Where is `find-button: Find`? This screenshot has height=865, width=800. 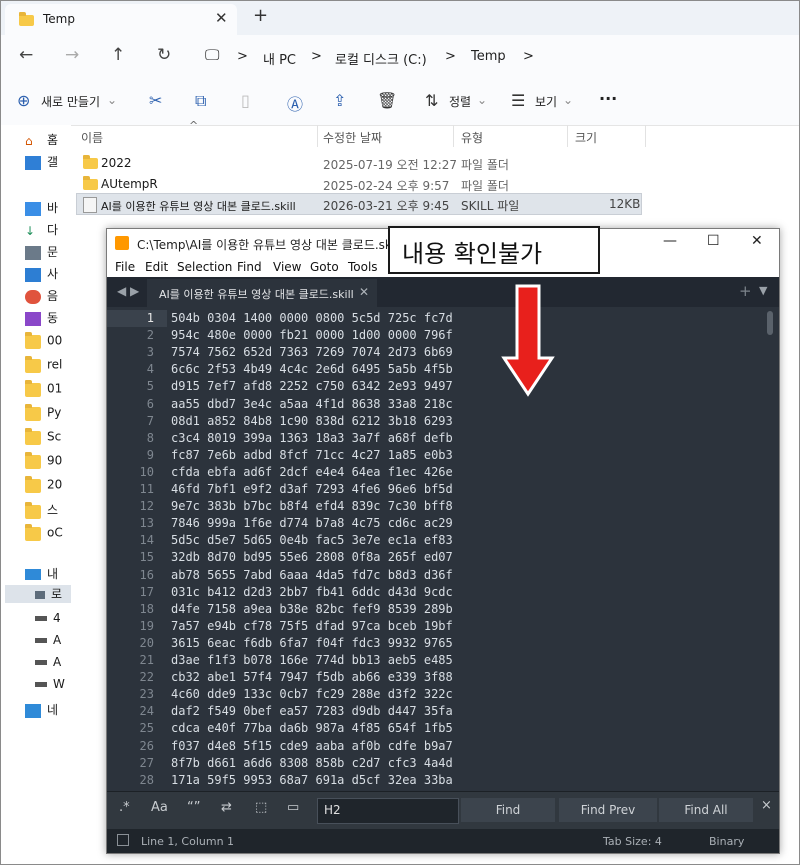
find-button: Find is located at coordinates (508, 810).